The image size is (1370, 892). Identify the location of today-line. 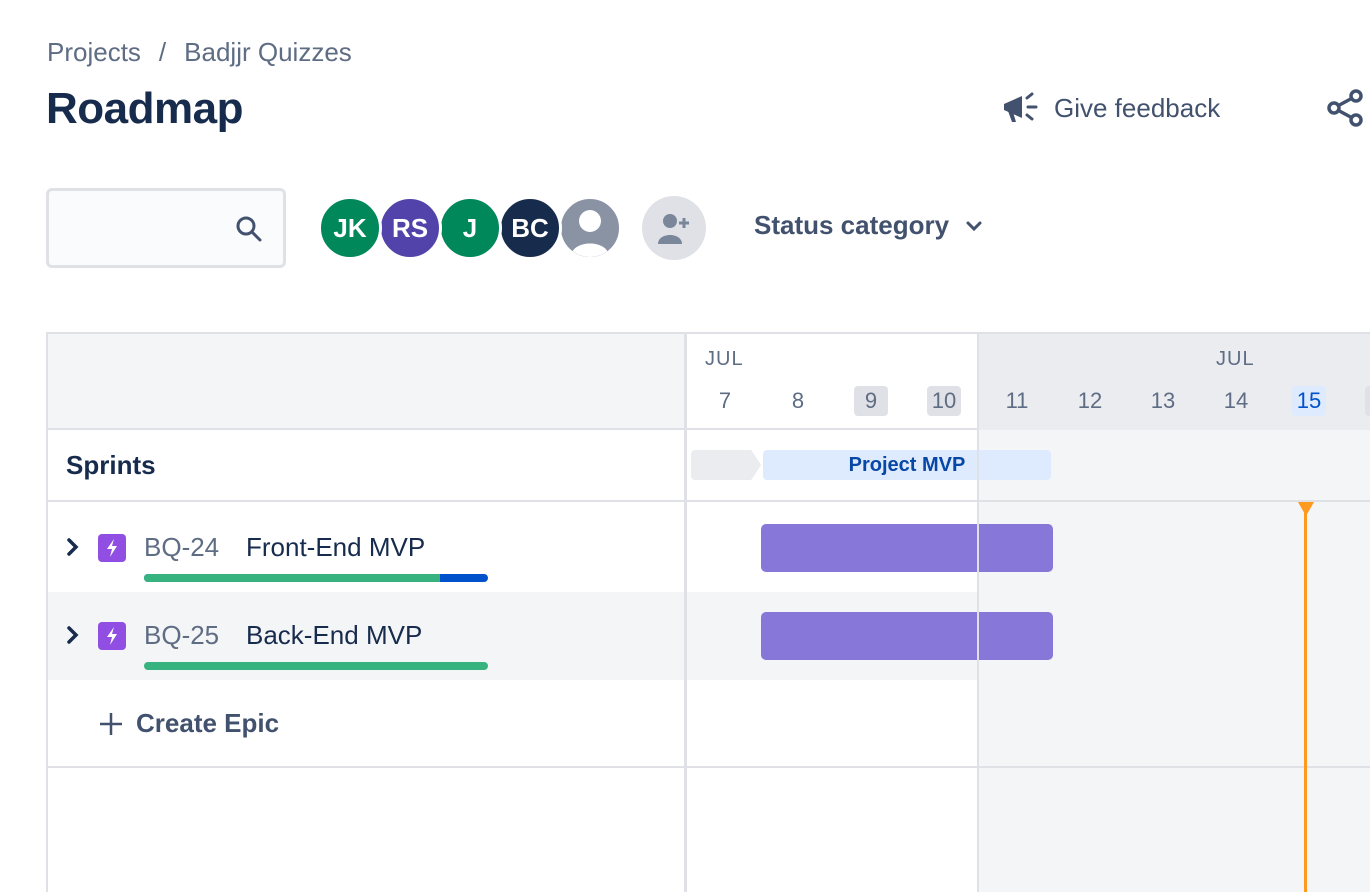
(1305, 698).